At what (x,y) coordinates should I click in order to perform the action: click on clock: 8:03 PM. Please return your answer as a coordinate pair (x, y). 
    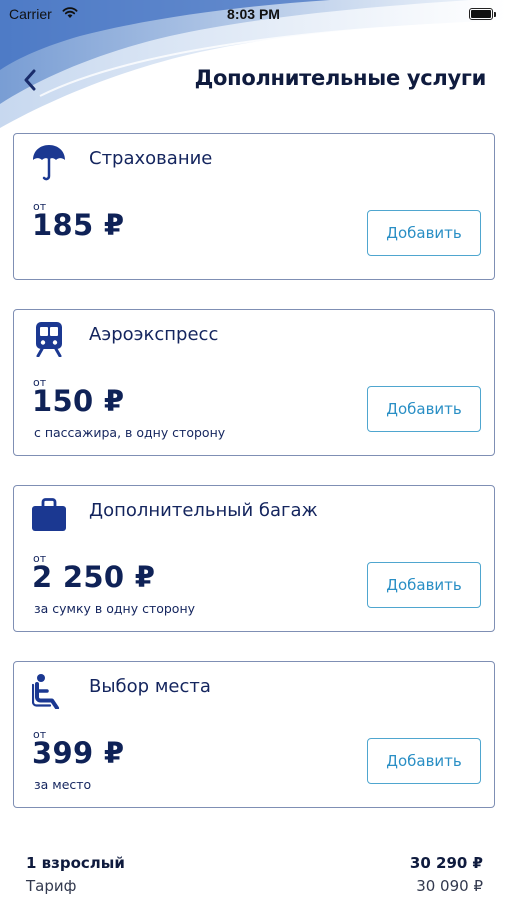
    Looking at the image, I should click on (253, 14).